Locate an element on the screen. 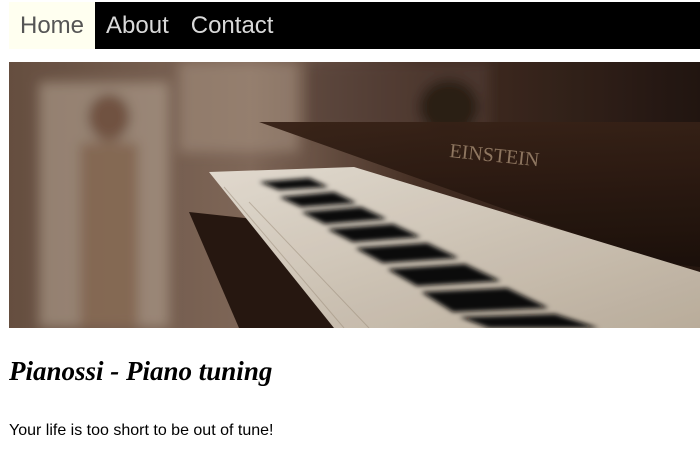  nav-item-contact: Contact is located at coordinates (232, 25).